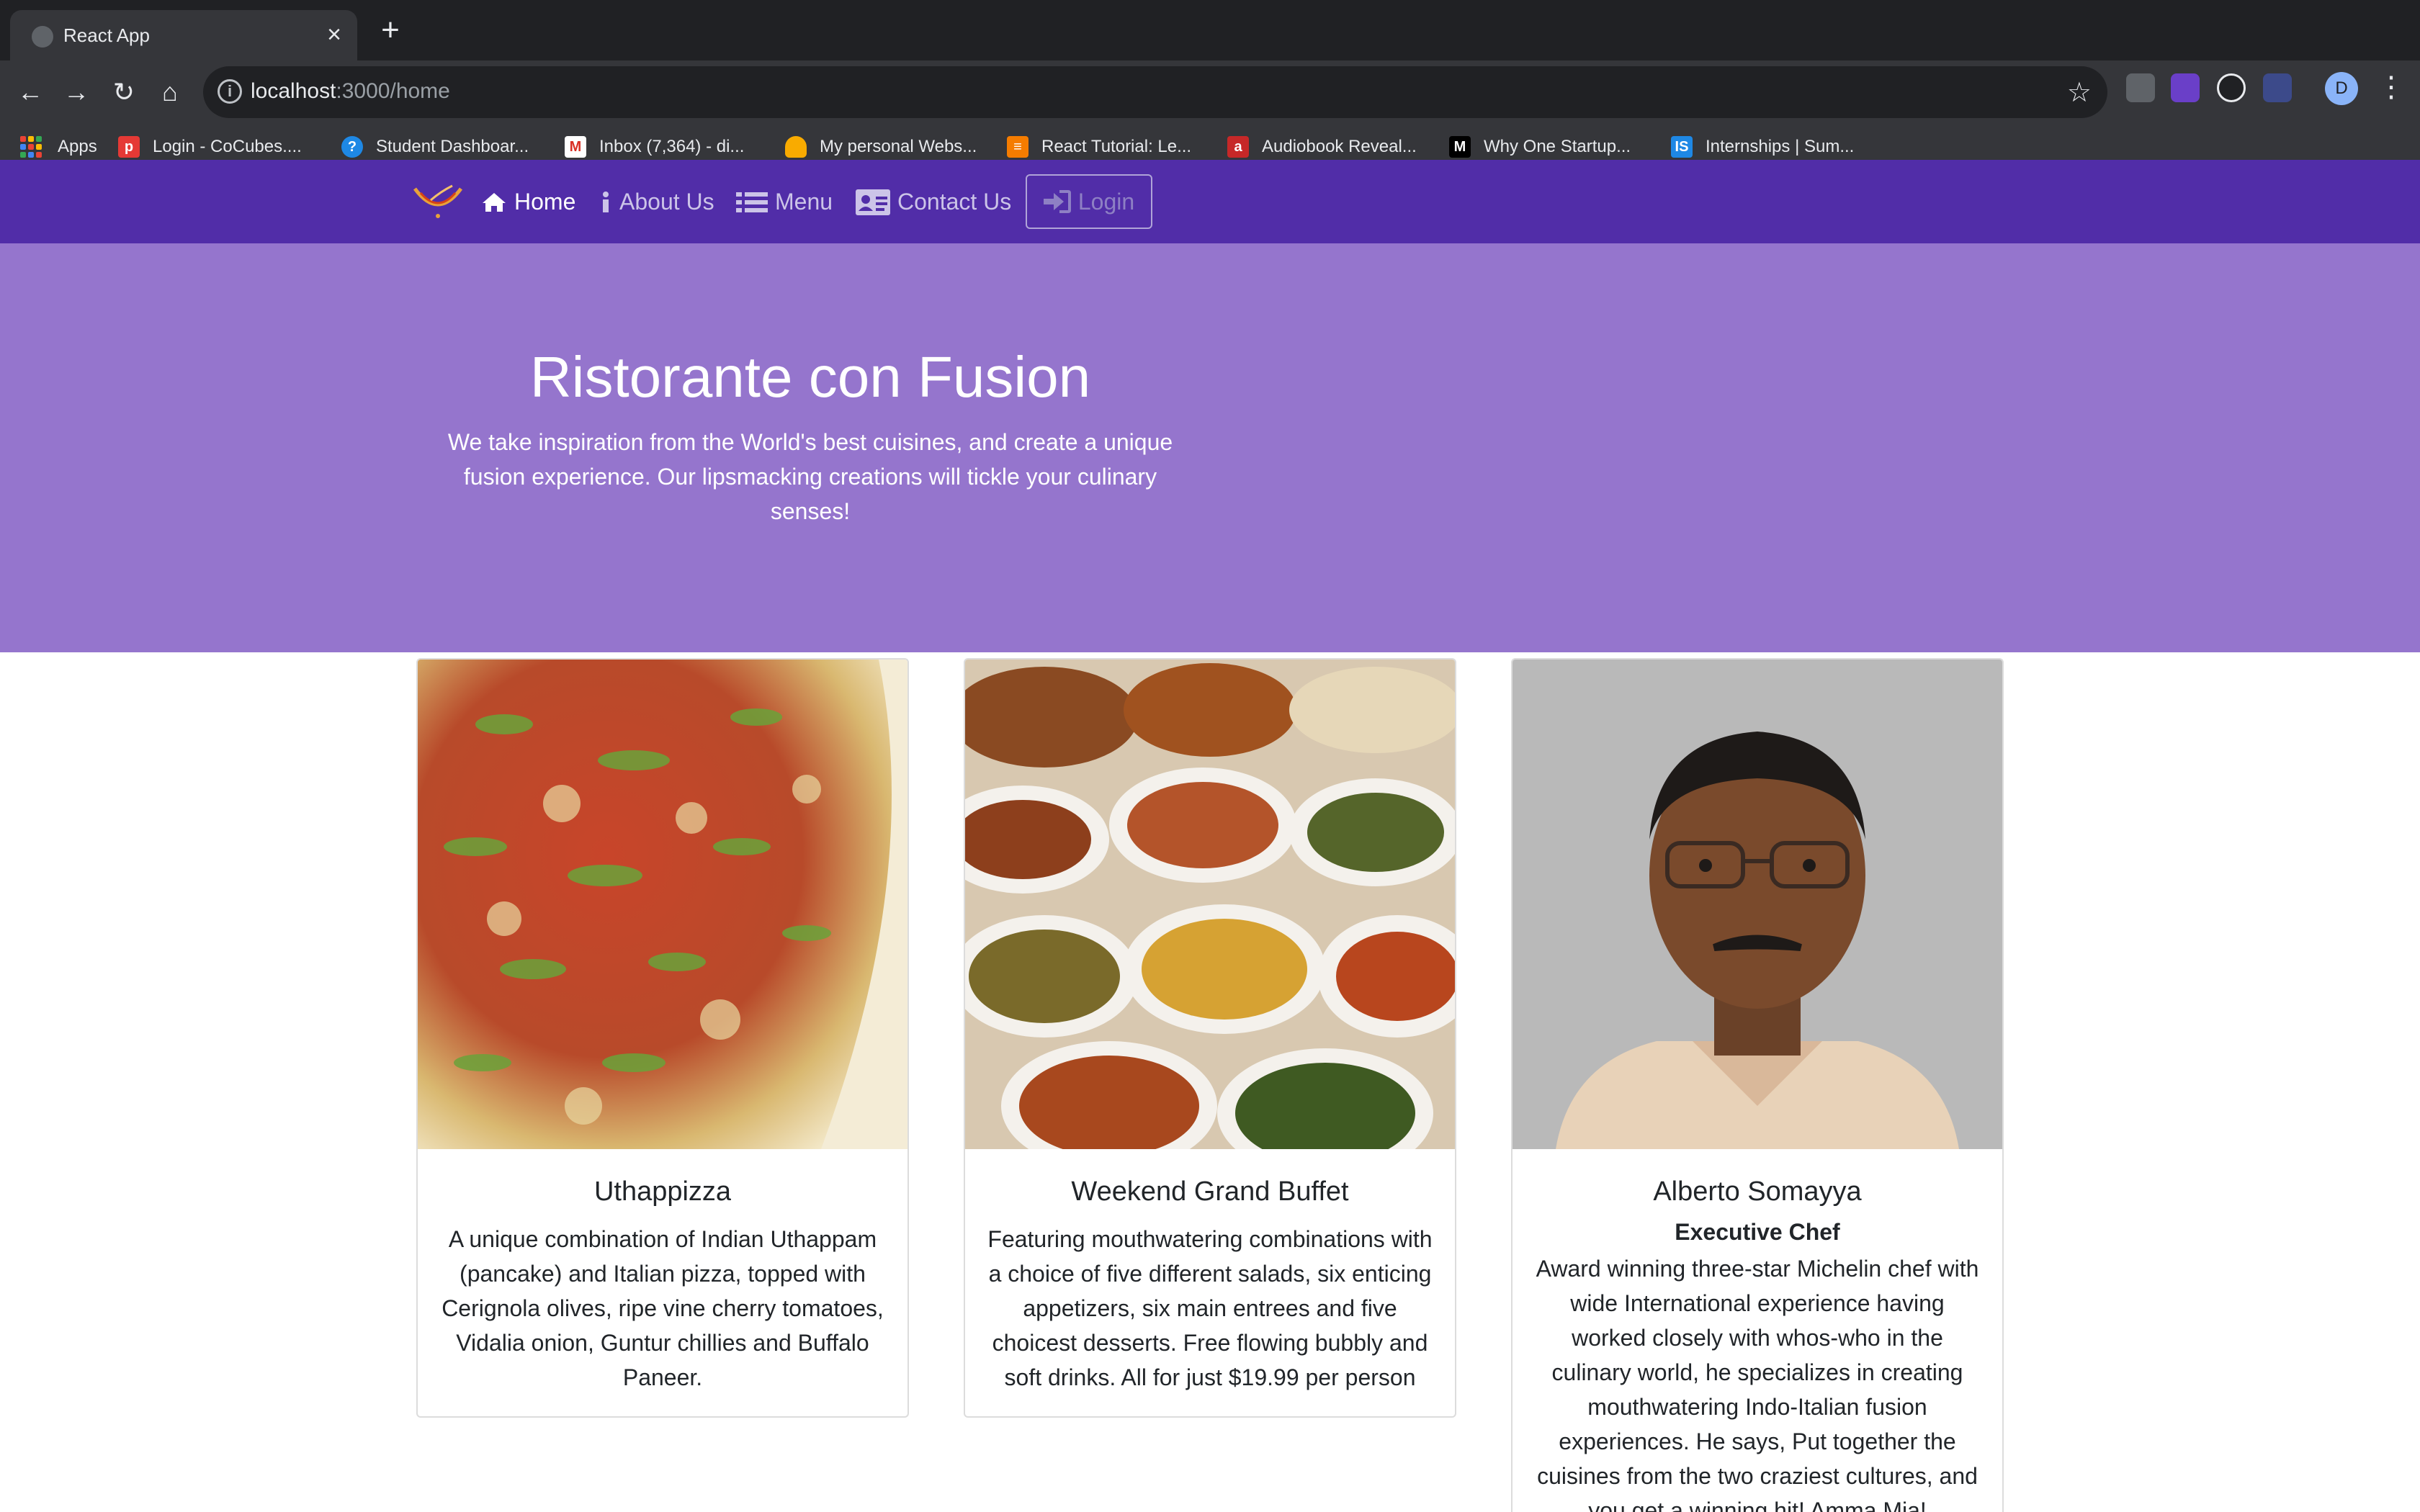 The width and height of the screenshot is (2420, 1512). I want to click on info-icon, so click(606, 201).